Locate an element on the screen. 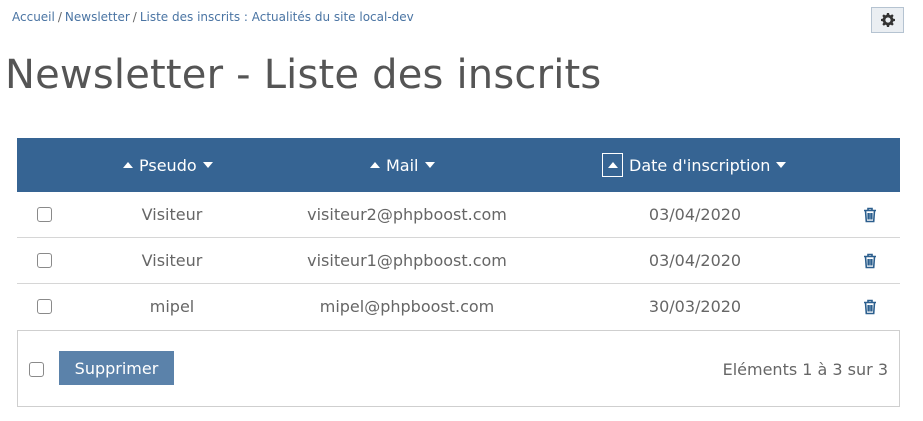 This screenshot has width=923, height=421. column-label-mail: Mail is located at coordinates (402, 165).